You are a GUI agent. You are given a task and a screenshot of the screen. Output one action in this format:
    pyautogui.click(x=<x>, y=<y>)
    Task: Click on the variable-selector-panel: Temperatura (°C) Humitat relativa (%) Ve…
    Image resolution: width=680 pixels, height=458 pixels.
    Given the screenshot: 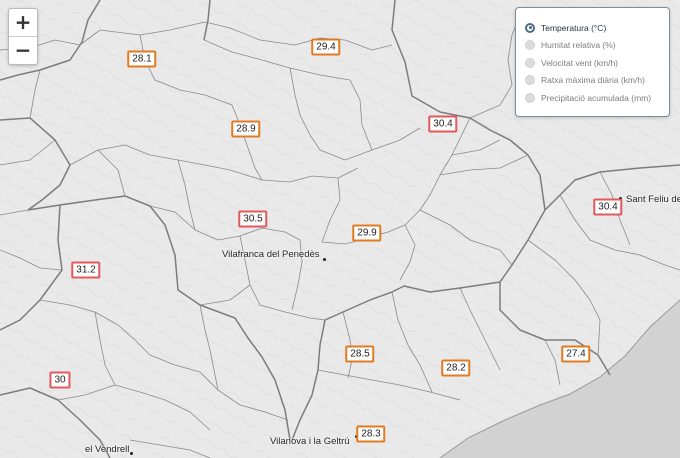 What is the action you would take?
    pyautogui.click(x=592, y=62)
    